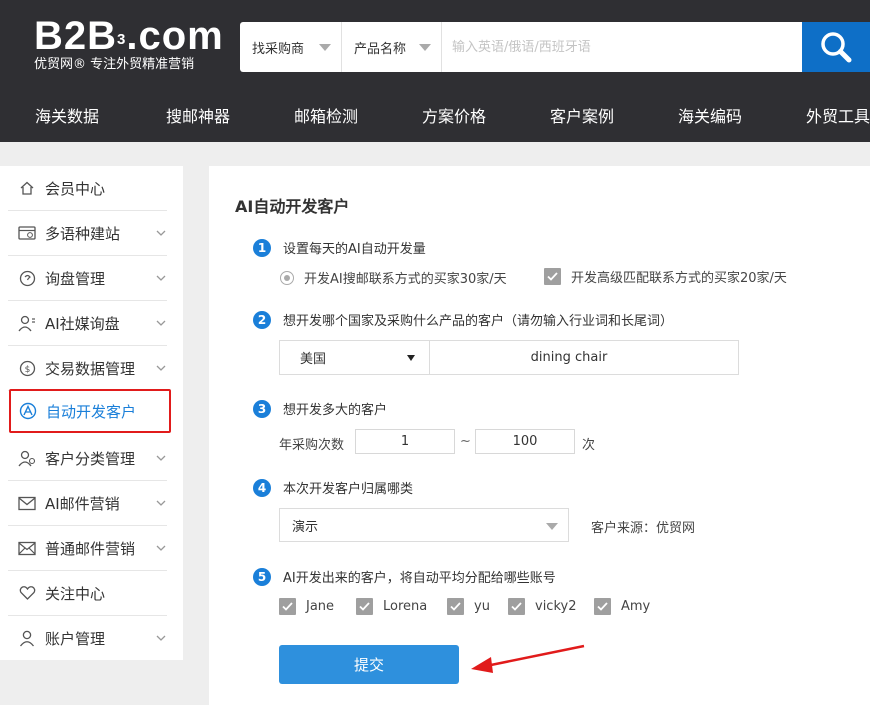 This screenshot has width=870, height=705. What do you see at coordinates (114, 64) in the screenshot?
I see `logo-subtitle: 优贸网® 专注外贸精准营销` at bounding box center [114, 64].